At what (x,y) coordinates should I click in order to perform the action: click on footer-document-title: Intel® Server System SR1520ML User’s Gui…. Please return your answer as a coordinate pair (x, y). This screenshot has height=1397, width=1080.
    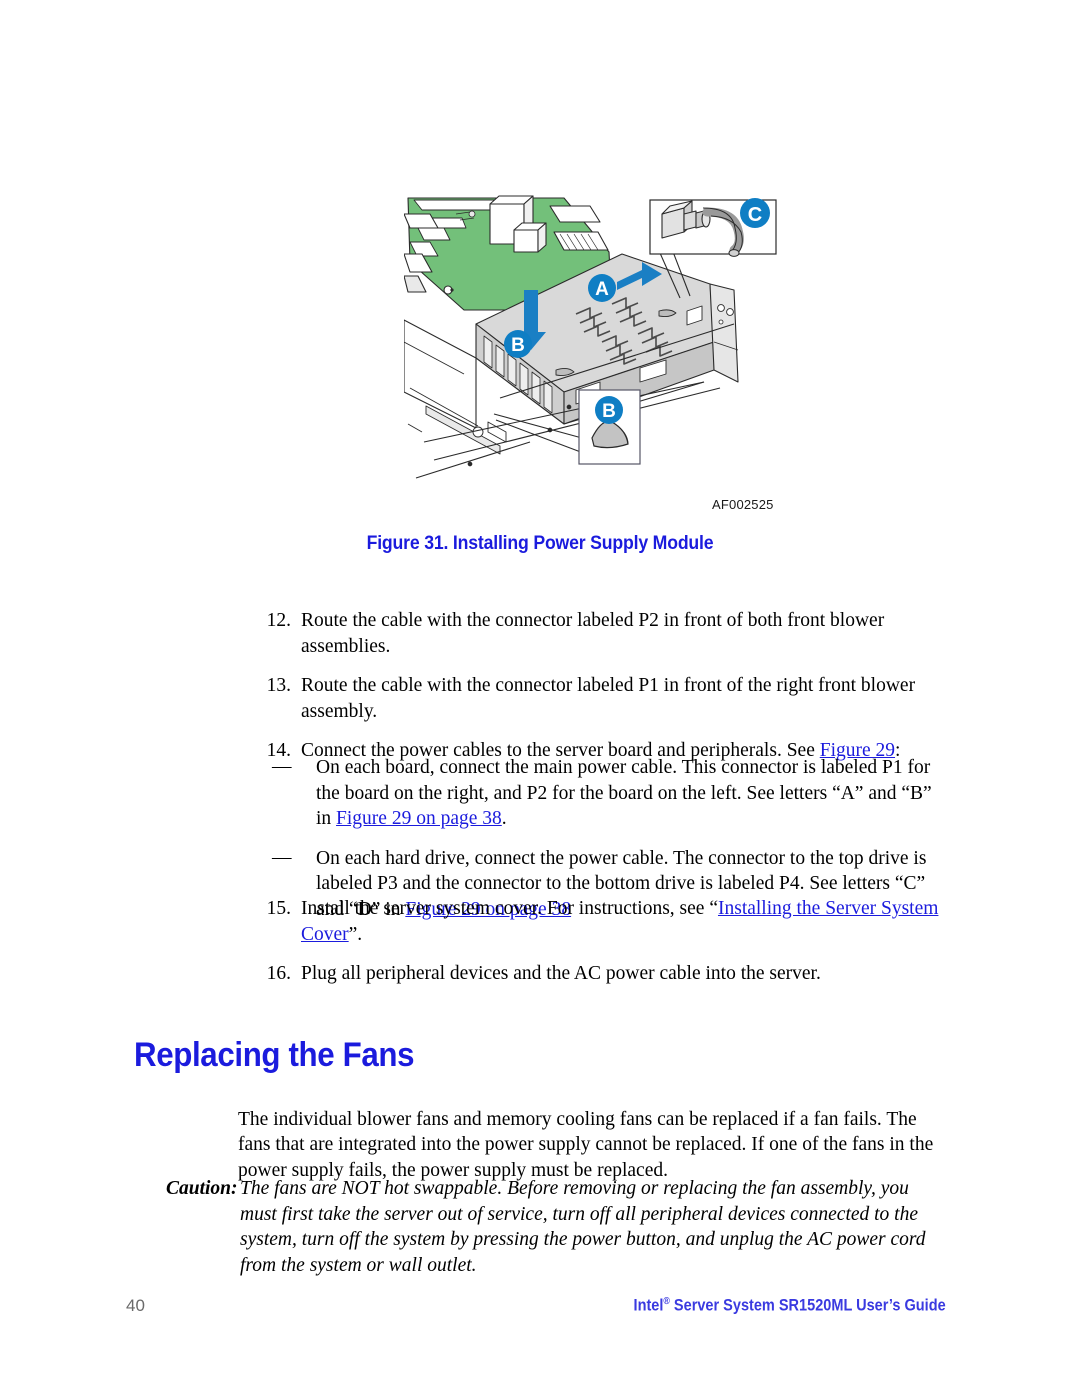
    Looking at the image, I should click on (790, 1306).